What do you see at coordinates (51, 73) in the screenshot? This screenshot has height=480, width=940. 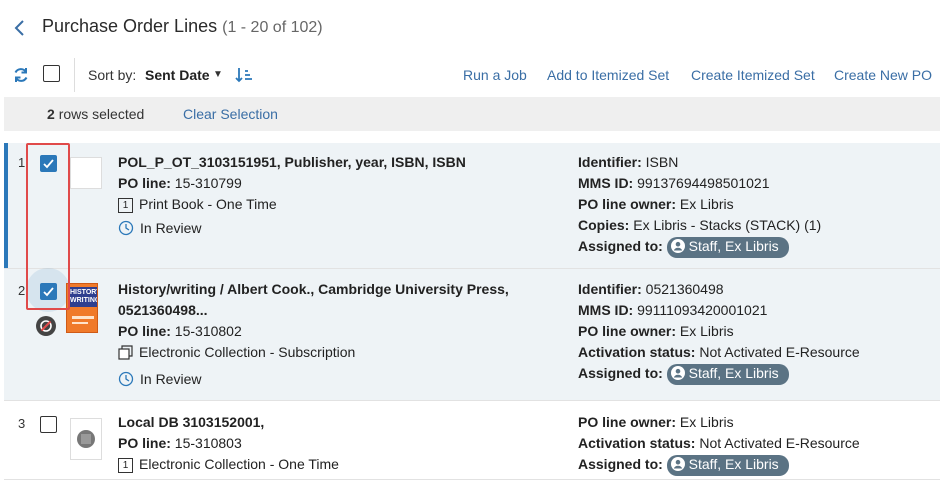 I see `select-all-checkbox` at bounding box center [51, 73].